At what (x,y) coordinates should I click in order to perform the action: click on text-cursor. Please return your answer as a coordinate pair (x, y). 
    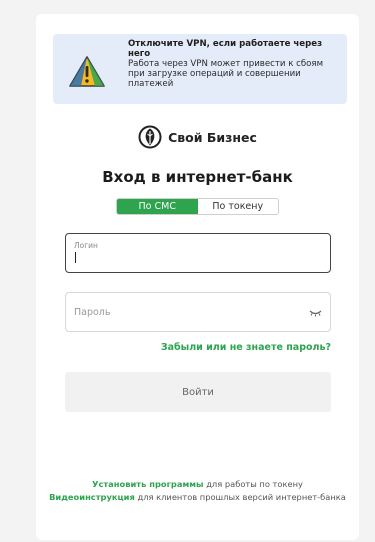
    Looking at the image, I should click on (75, 257).